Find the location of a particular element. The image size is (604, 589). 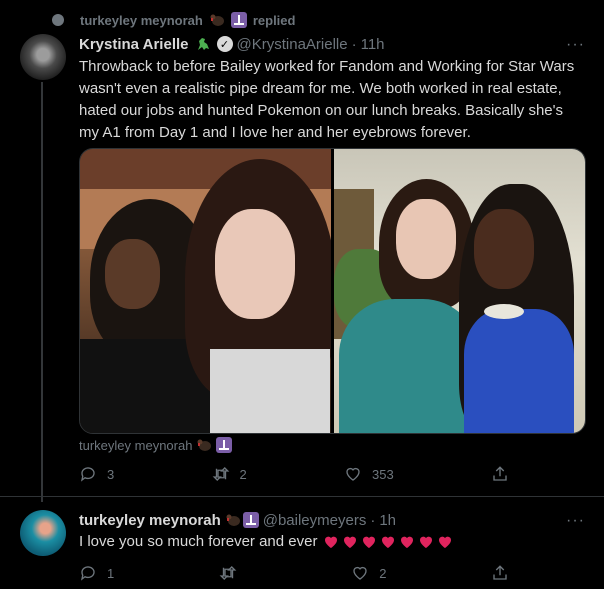

context-action: replied is located at coordinates (274, 20).